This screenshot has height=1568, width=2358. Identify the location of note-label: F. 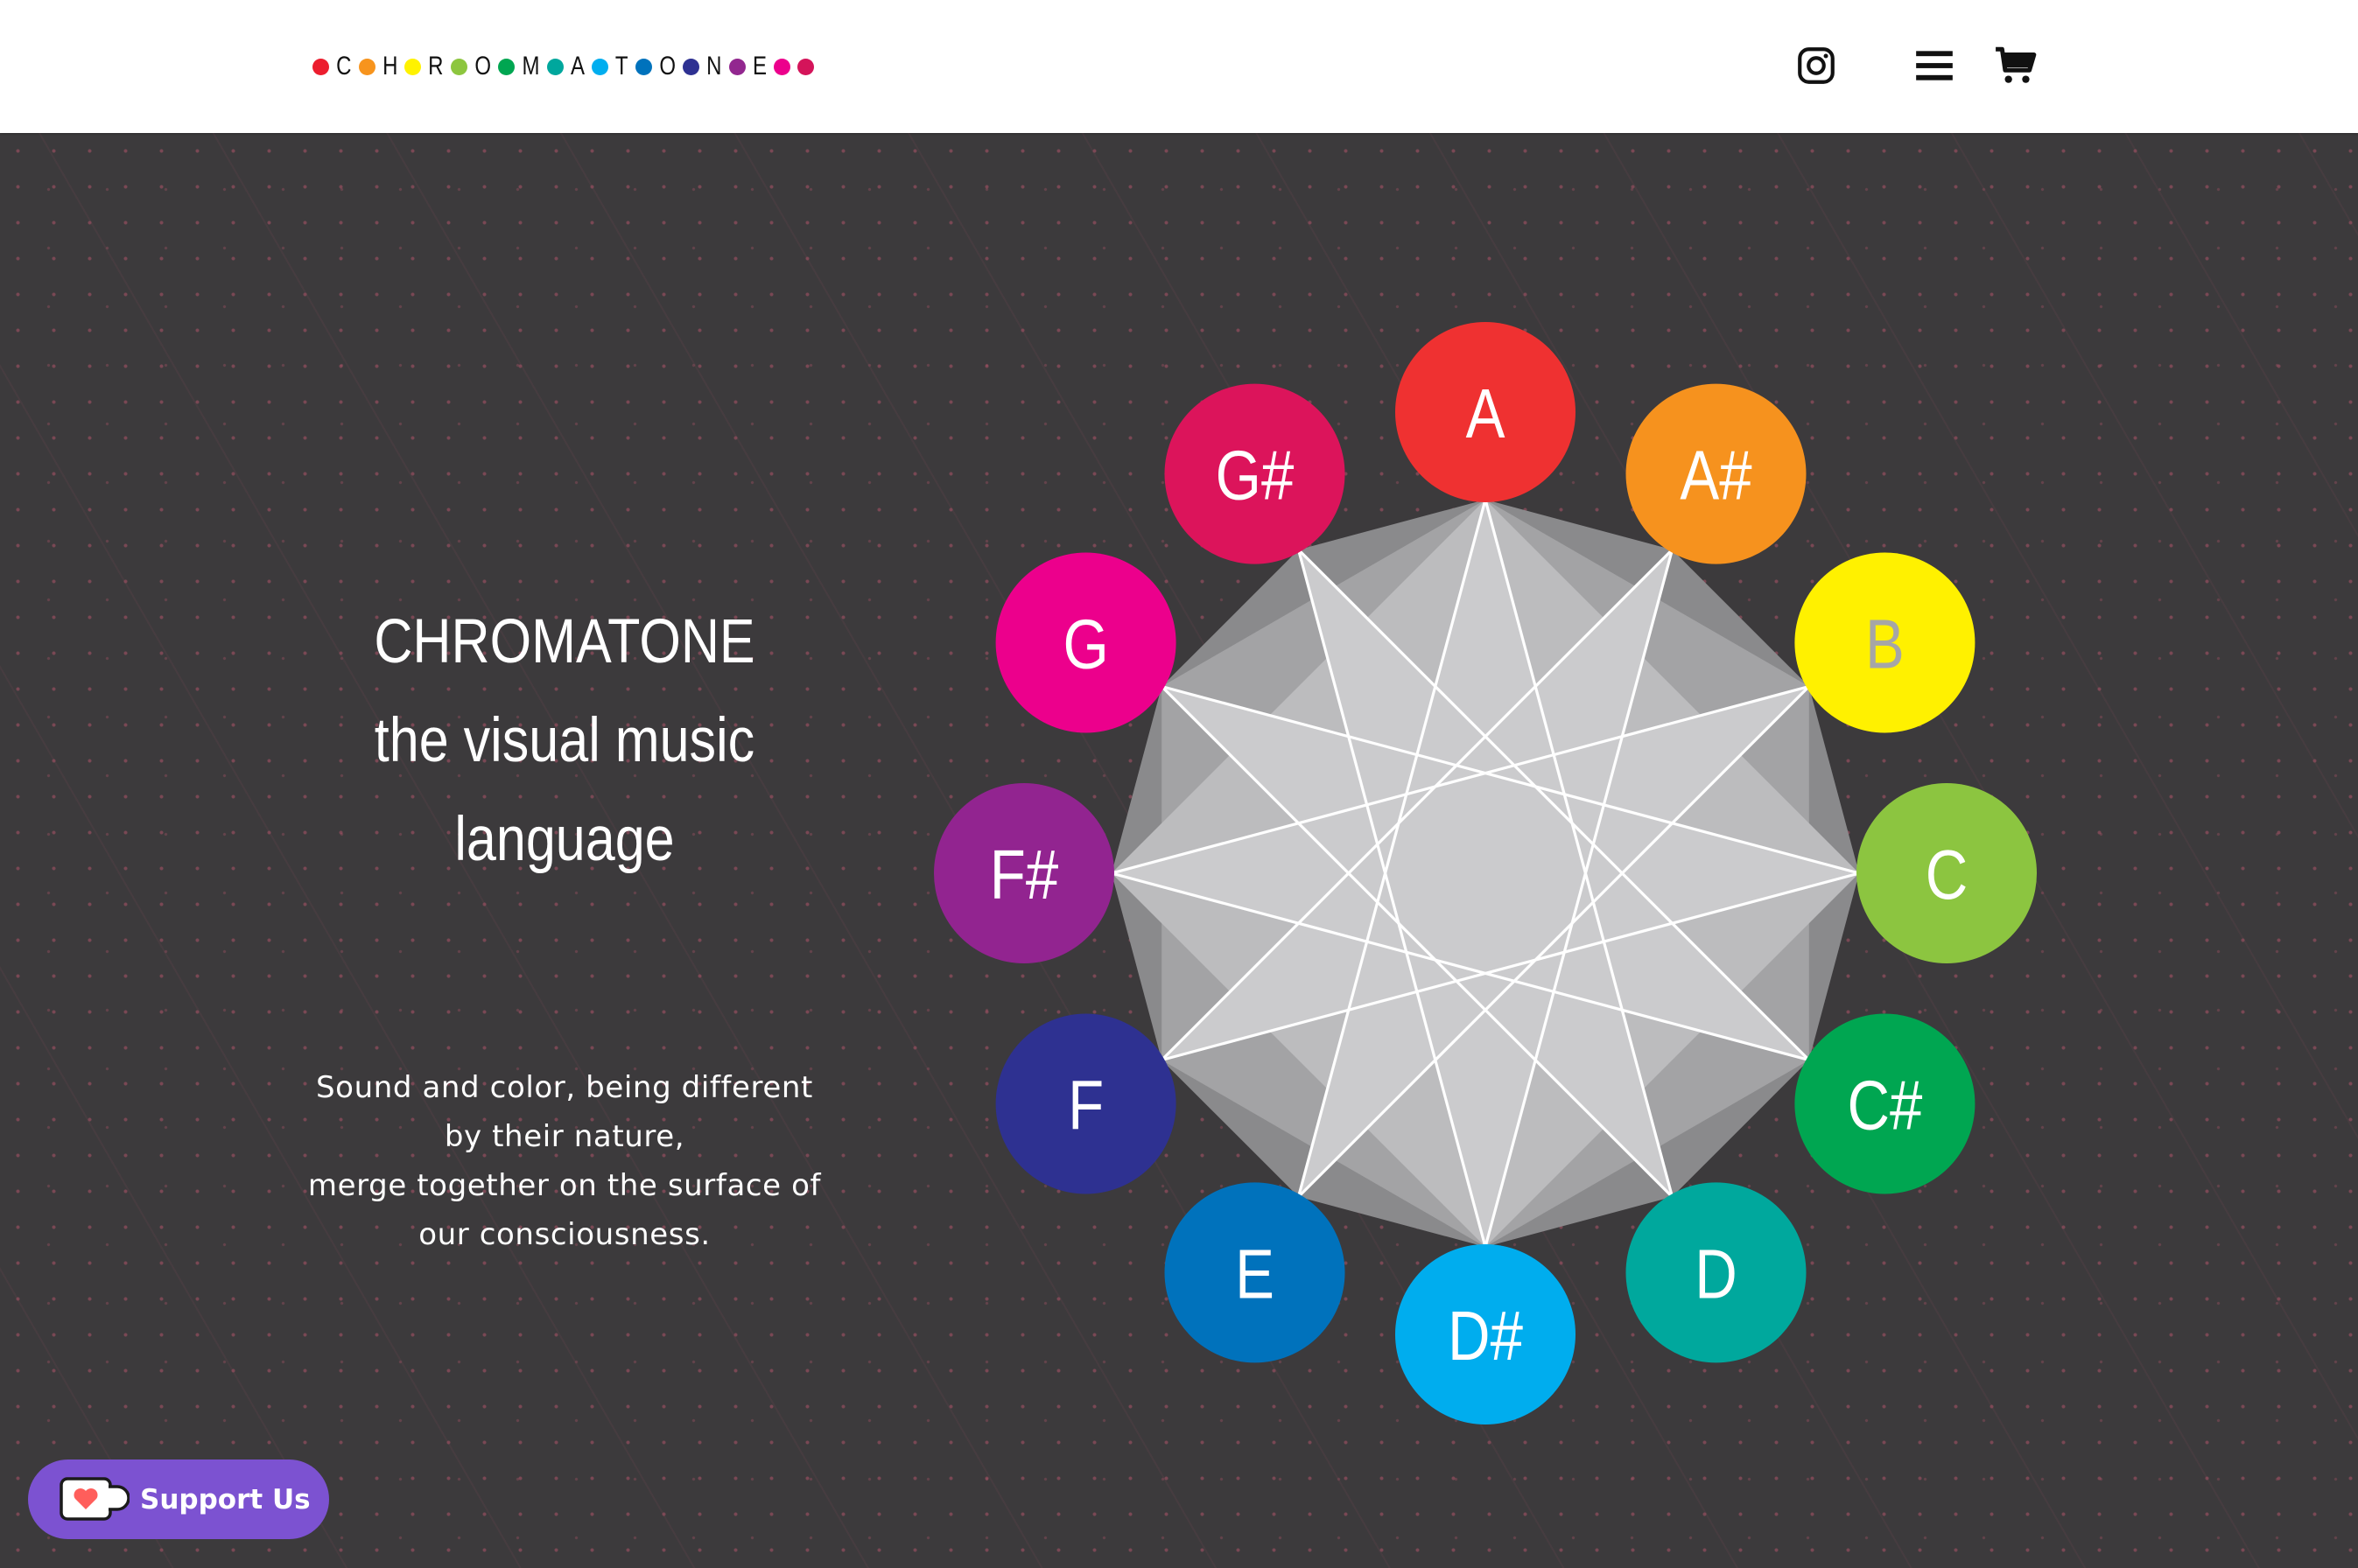
(1086, 1105).